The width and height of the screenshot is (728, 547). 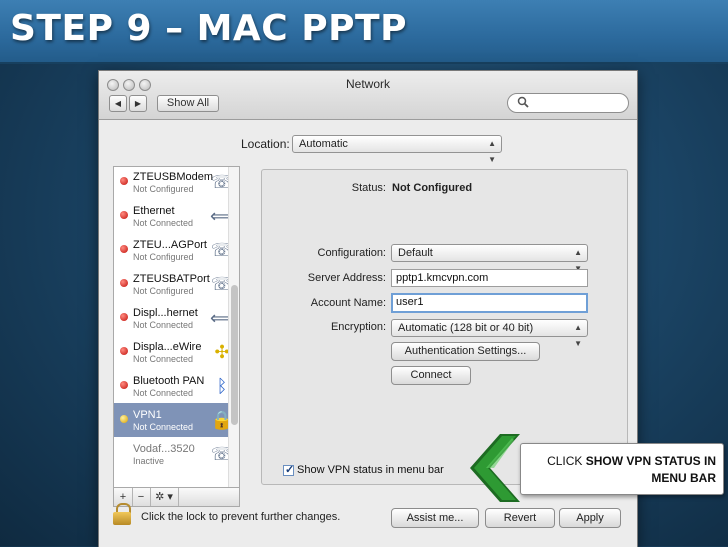 I want to click on status-label: Status:, so click(x=368, y=188).